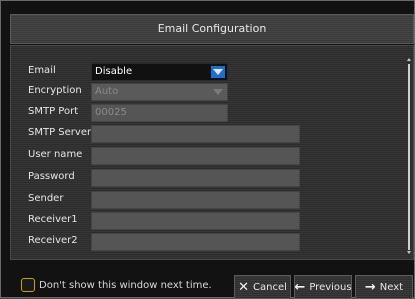 The image size is (415, 299). What do you see at coordinates (53, 240) in the screenshot?
I see `receiver2-label: Receiver2` at bounding box center [53, 240].